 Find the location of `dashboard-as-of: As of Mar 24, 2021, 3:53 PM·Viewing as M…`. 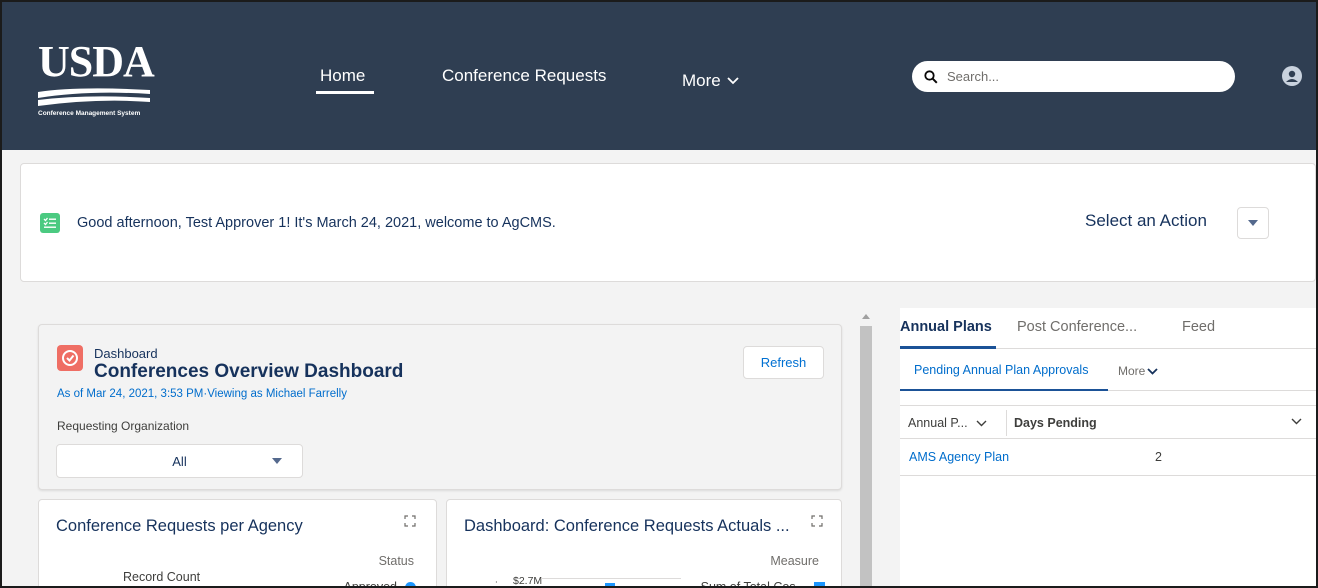

dashboard-as-of: As of Mar 24, 2021, 3:53 PM·Viewing as M… is located at coordinates (202, 394).